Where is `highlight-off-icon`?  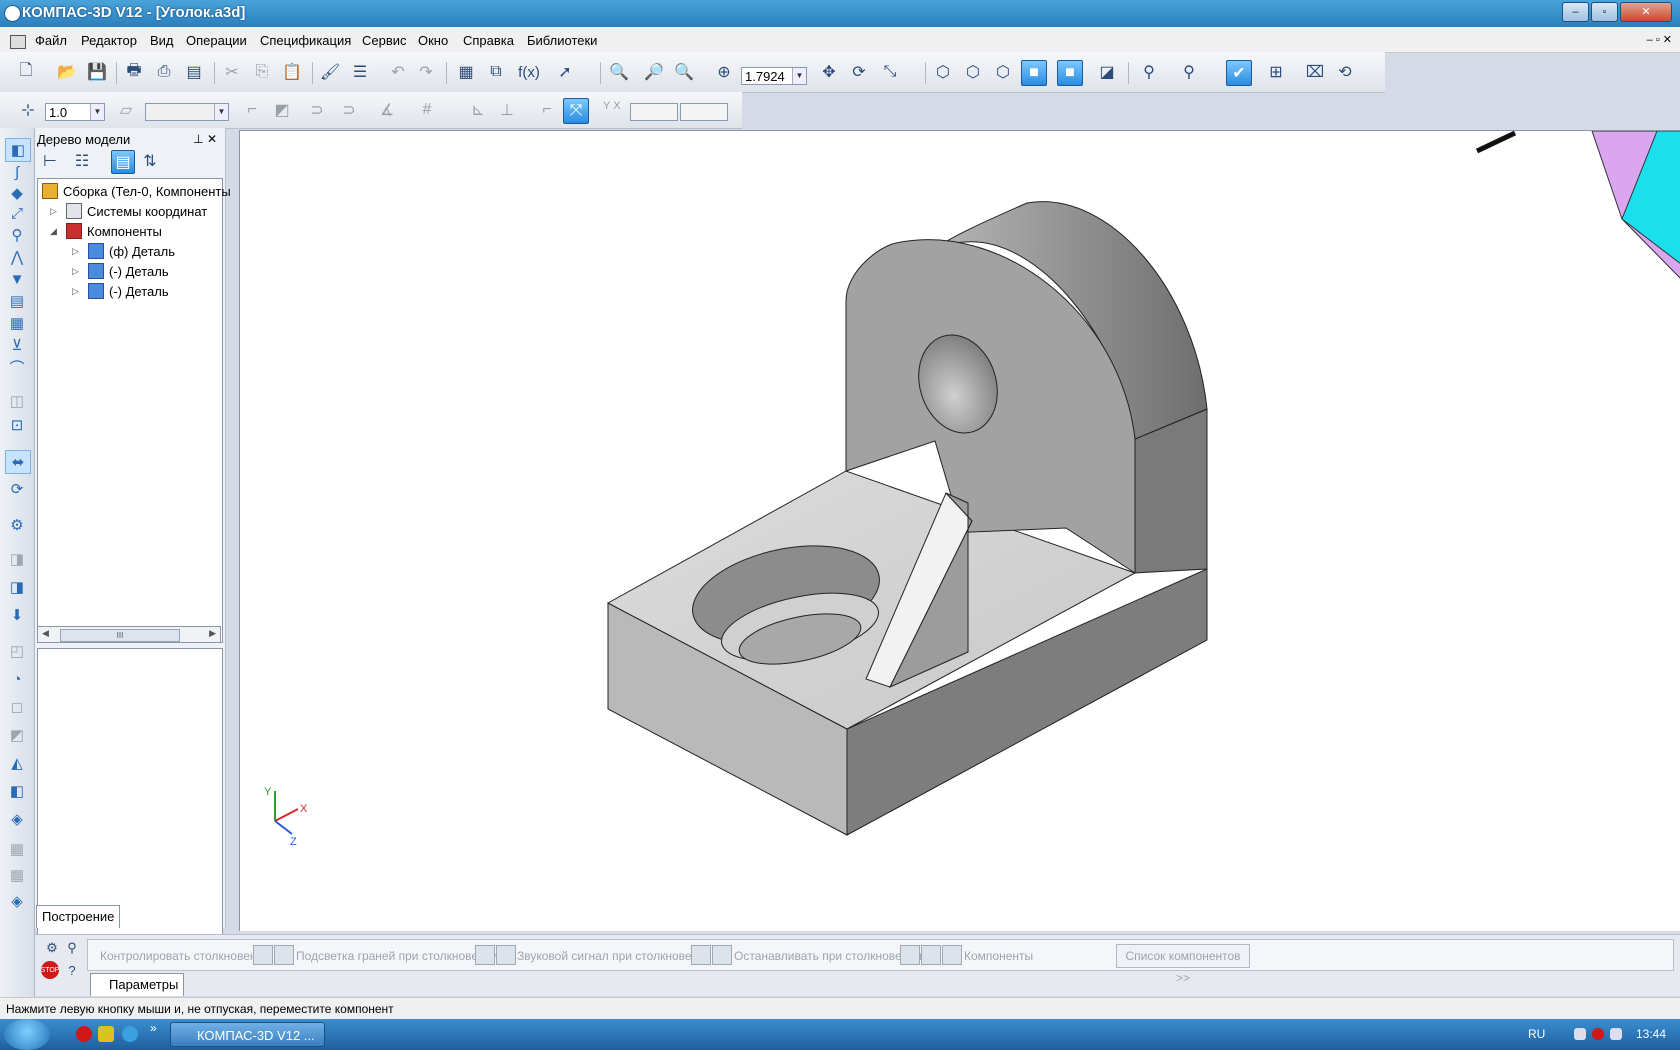 highlight-off-icon is located at coordinates (506, 955).